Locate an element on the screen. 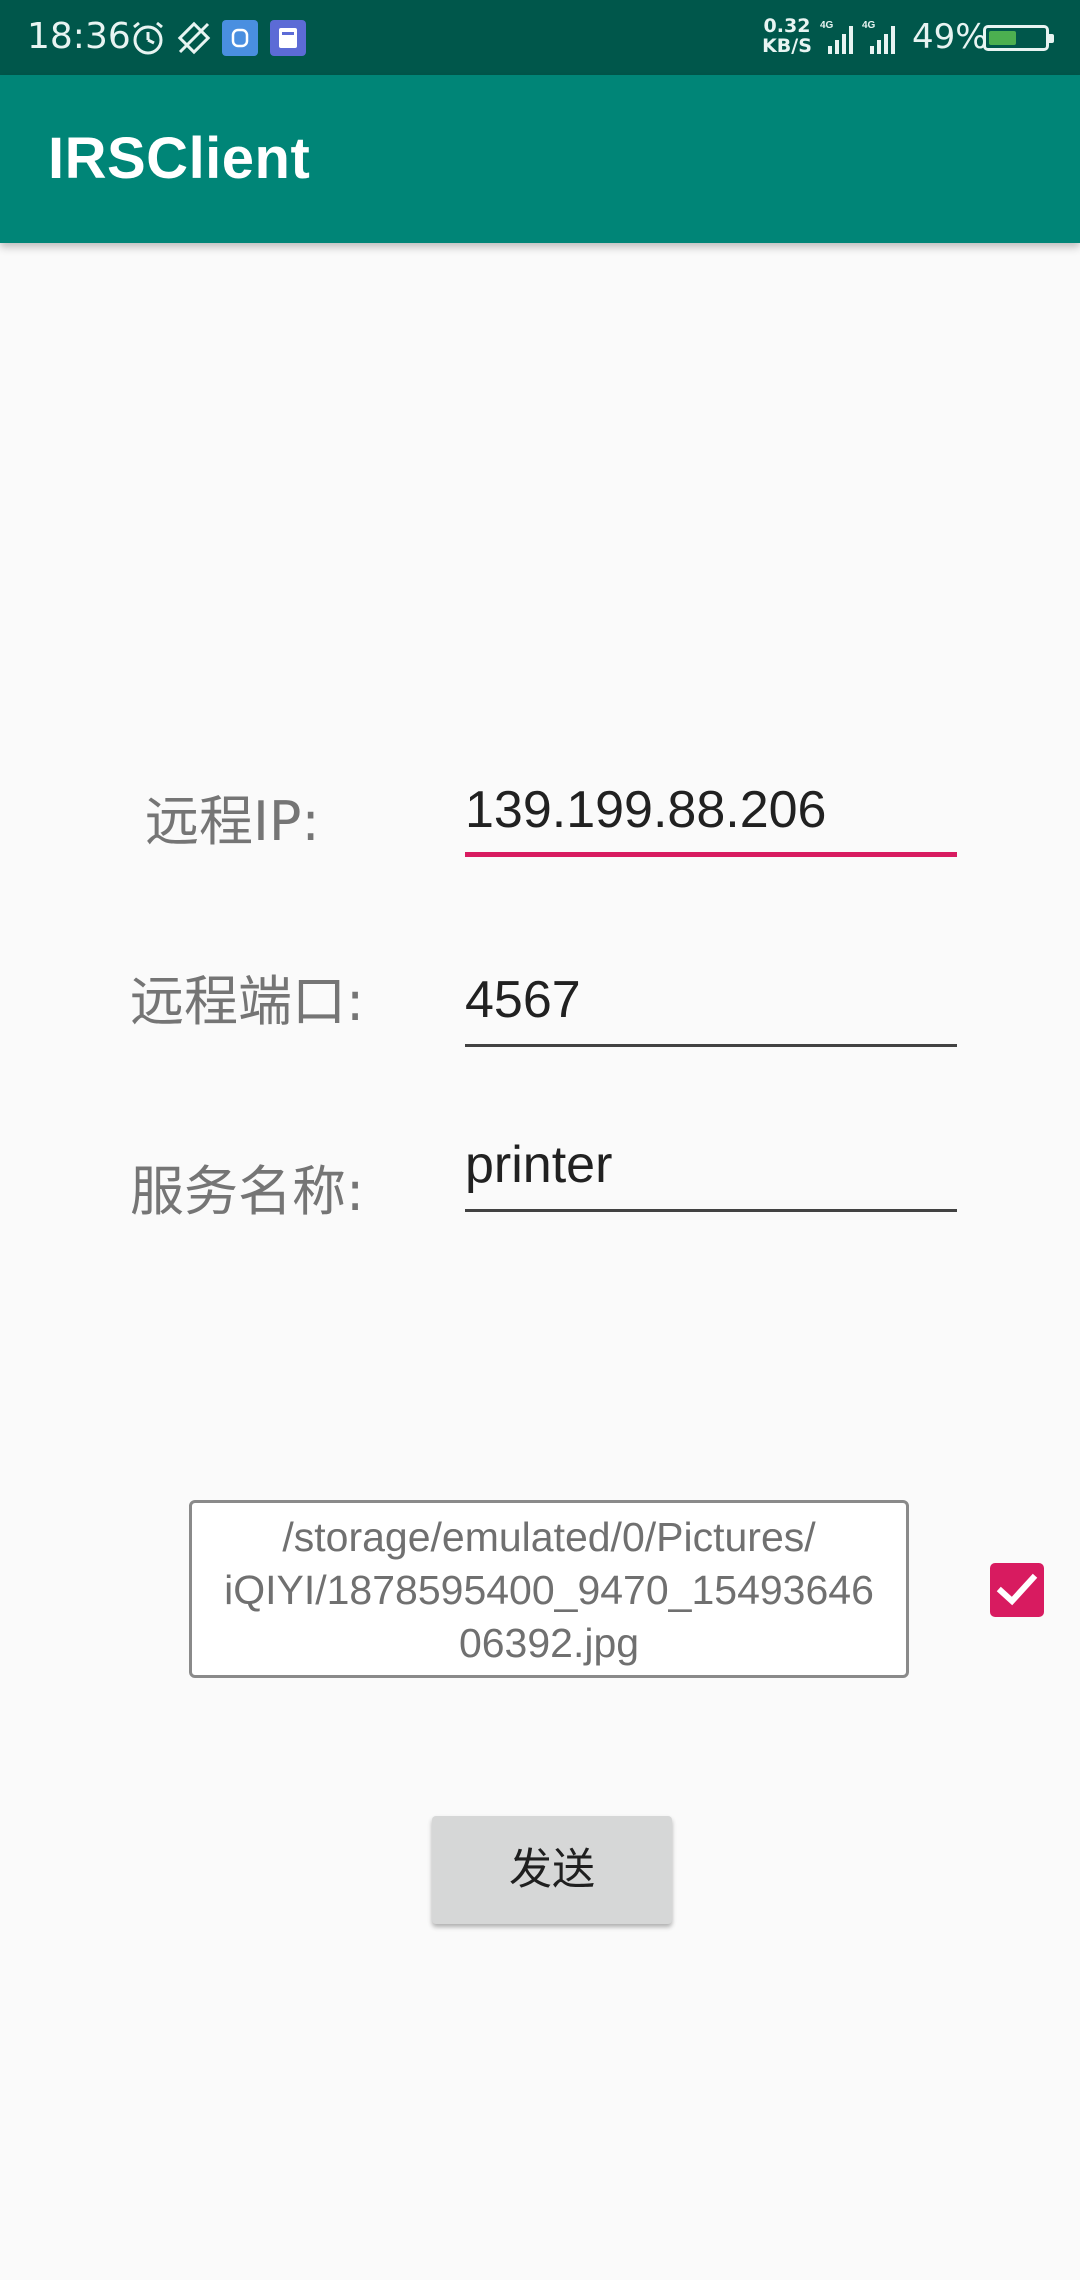 The image size is (1080, 2280). network-type-1: 4G is located at coordinates (827, 25).